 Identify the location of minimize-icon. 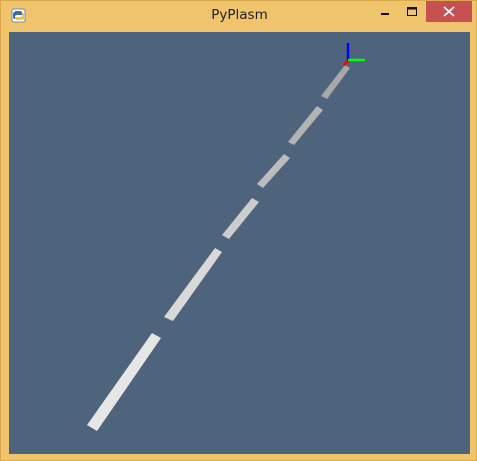
(385, 14).